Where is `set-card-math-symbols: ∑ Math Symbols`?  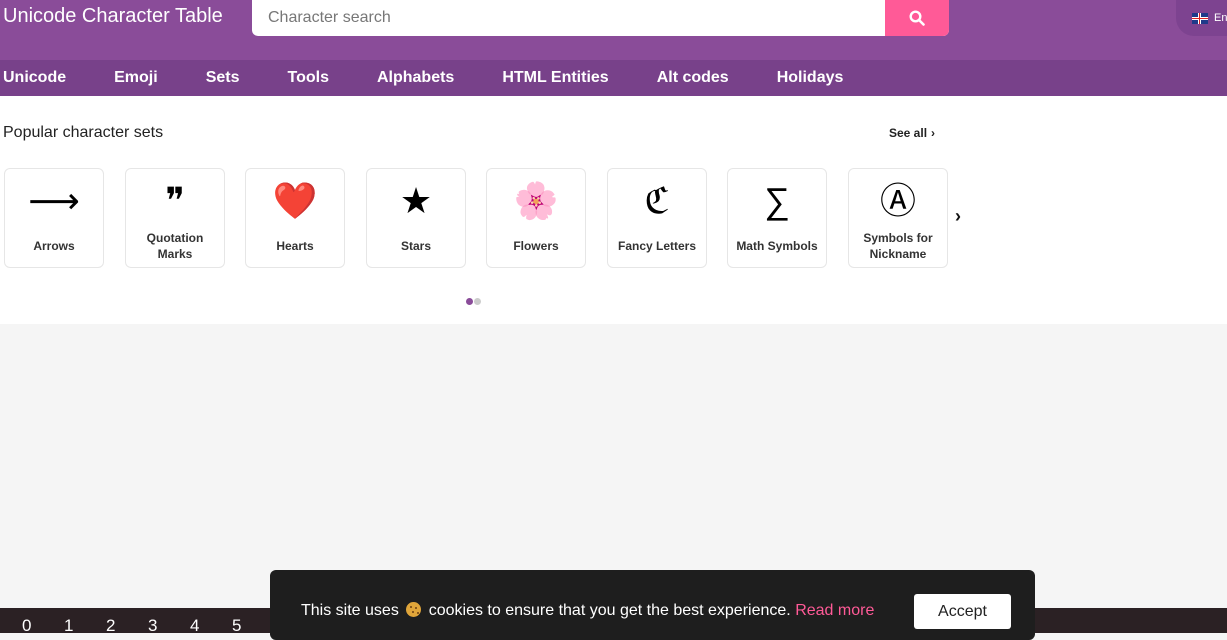 set-card-math-symbols: ∑ Math Symbols is located at coordinates (777, 218).